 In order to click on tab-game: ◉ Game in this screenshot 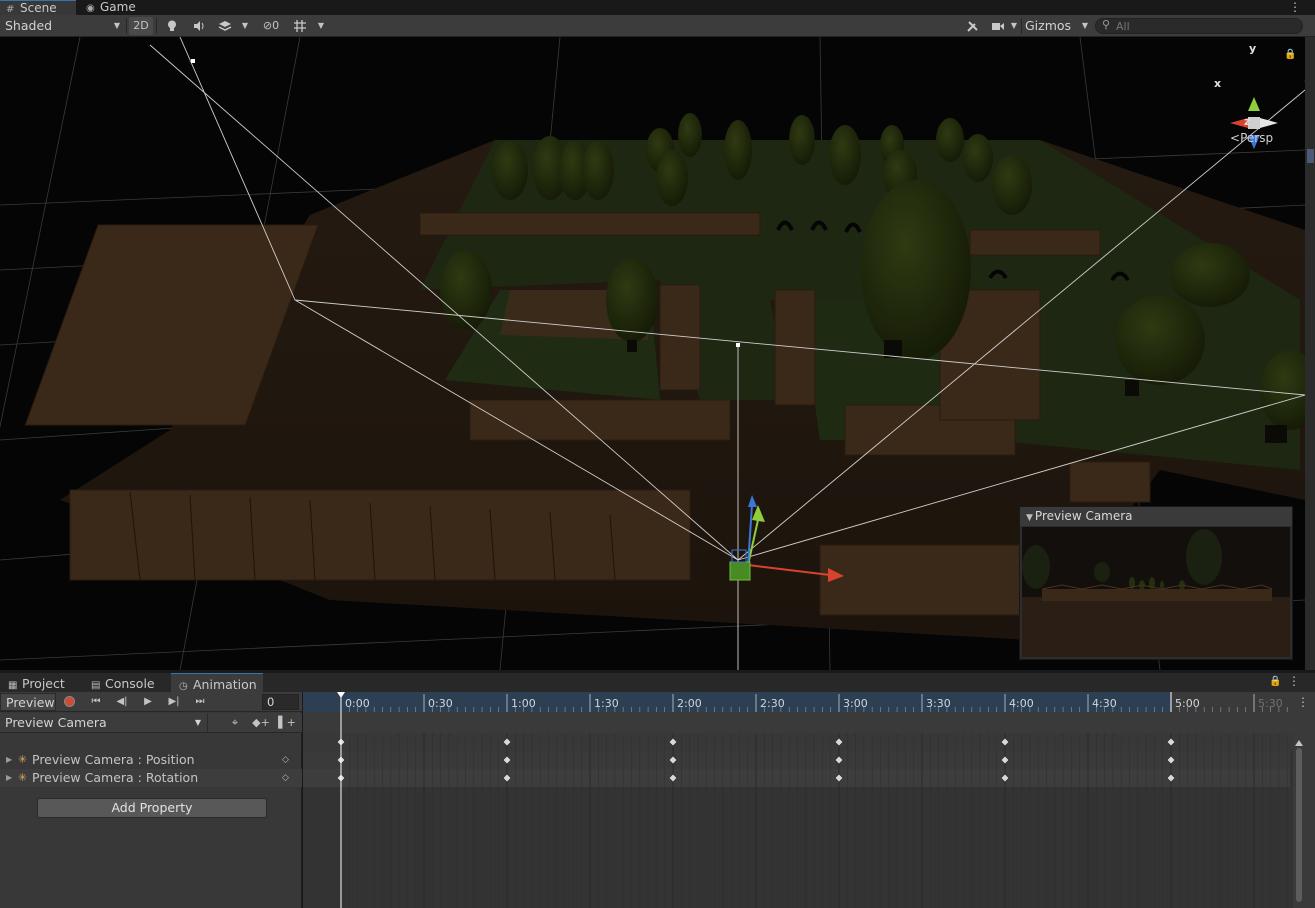, I will do `click(115, 7)`.